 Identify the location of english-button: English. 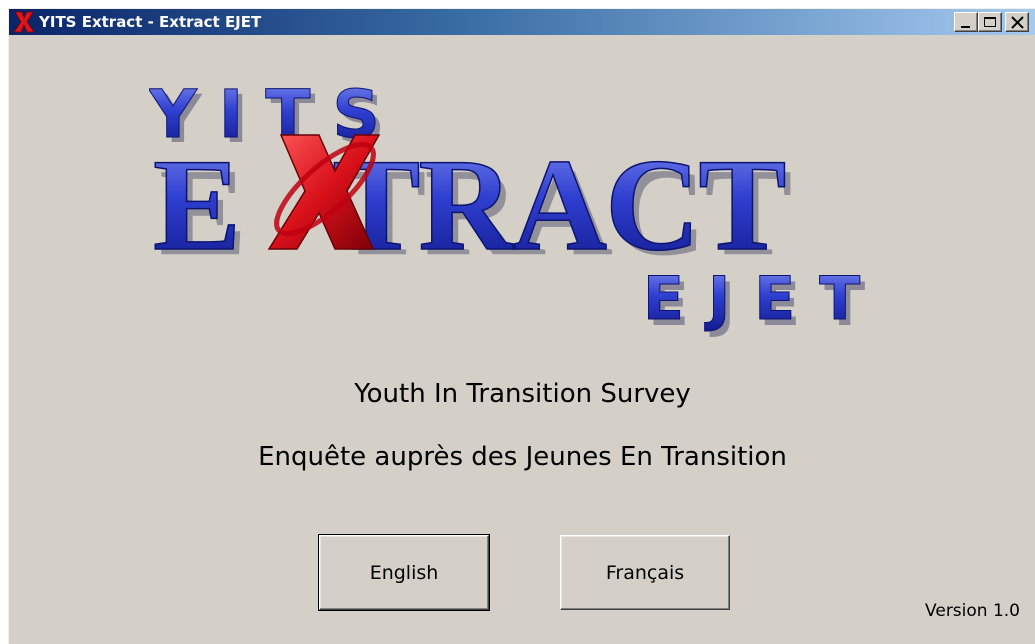
(404, 572).